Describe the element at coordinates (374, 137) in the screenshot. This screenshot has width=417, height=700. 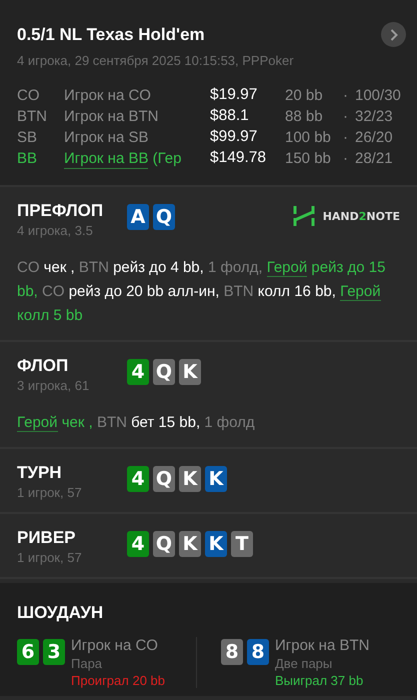
I see `player-stats: 26/20` at that location.